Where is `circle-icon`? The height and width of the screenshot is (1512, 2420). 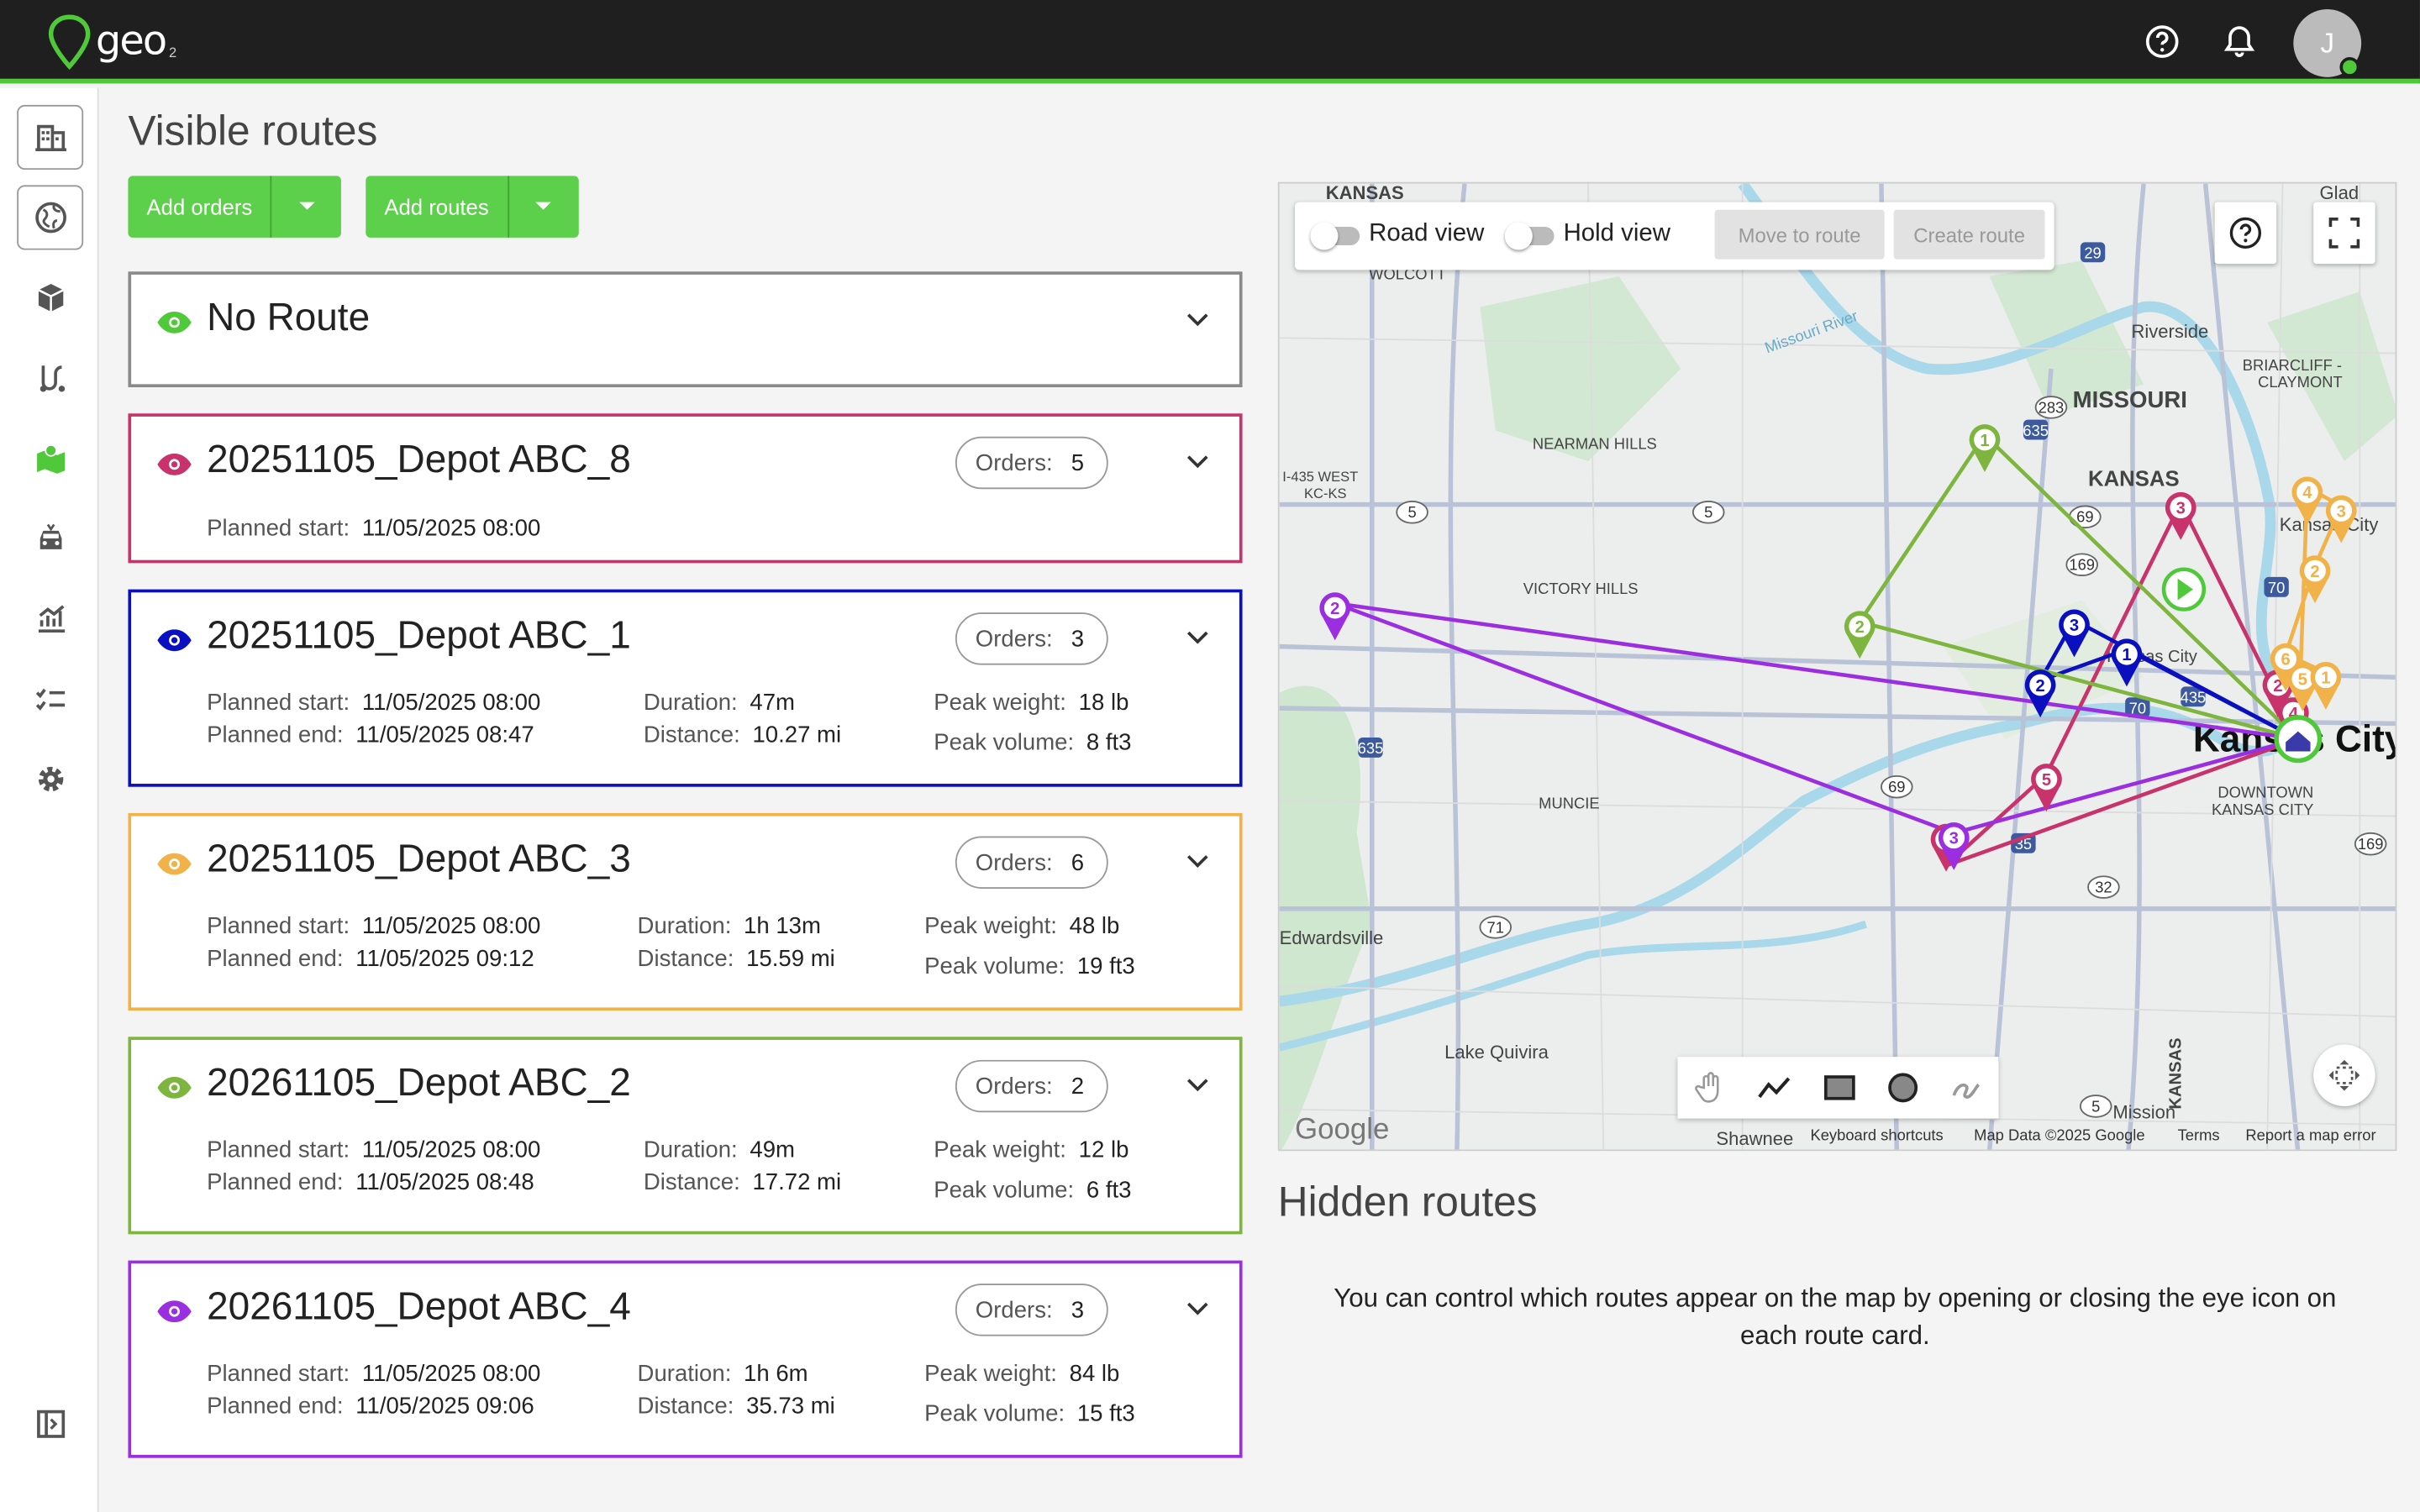
circle-icon is located at coordinates (1903, 1088).